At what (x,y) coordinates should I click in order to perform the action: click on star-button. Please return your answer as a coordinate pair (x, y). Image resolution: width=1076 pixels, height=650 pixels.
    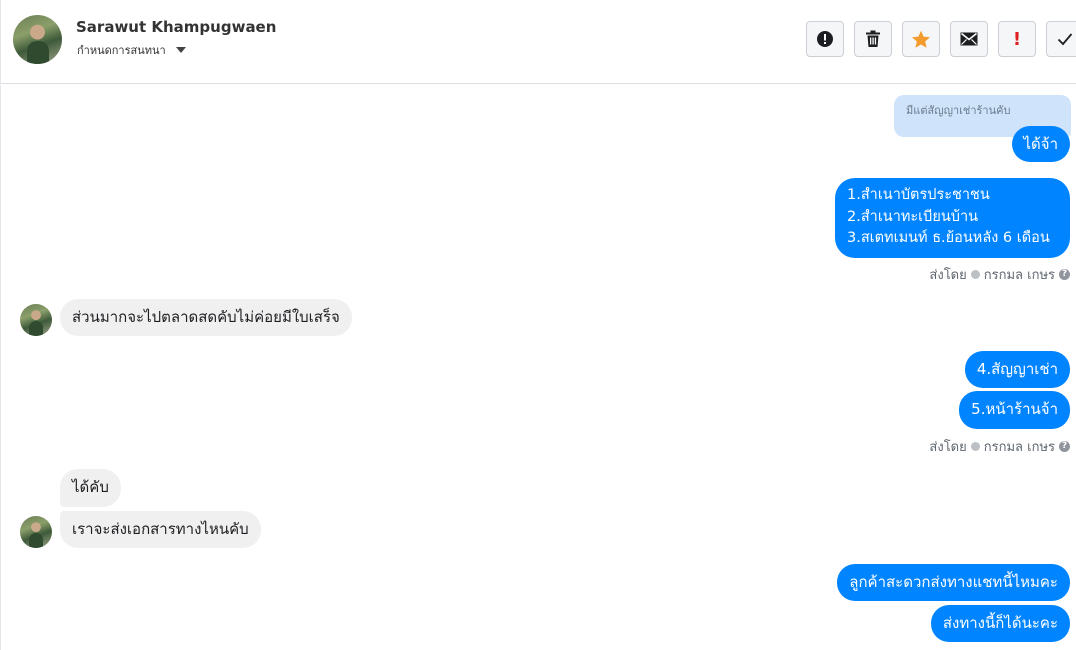
    Looking at the image, I should click on (921, 39).